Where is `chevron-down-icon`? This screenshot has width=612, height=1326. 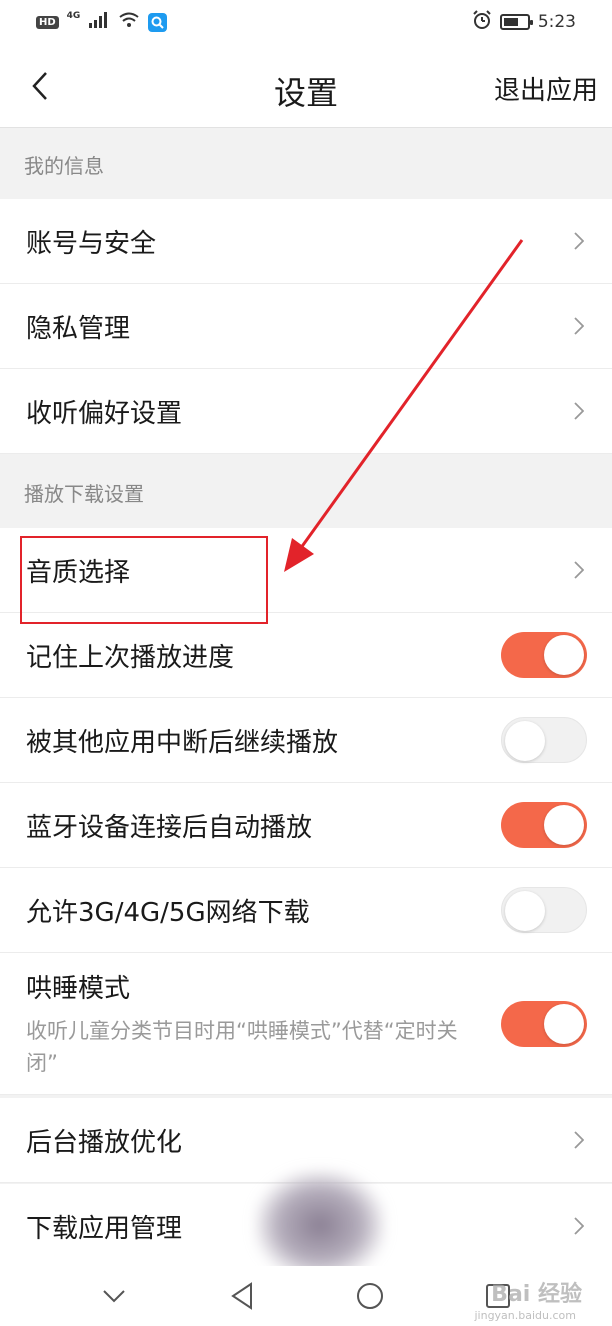
chevron-down-icon is located at coordinates (114, 1296).